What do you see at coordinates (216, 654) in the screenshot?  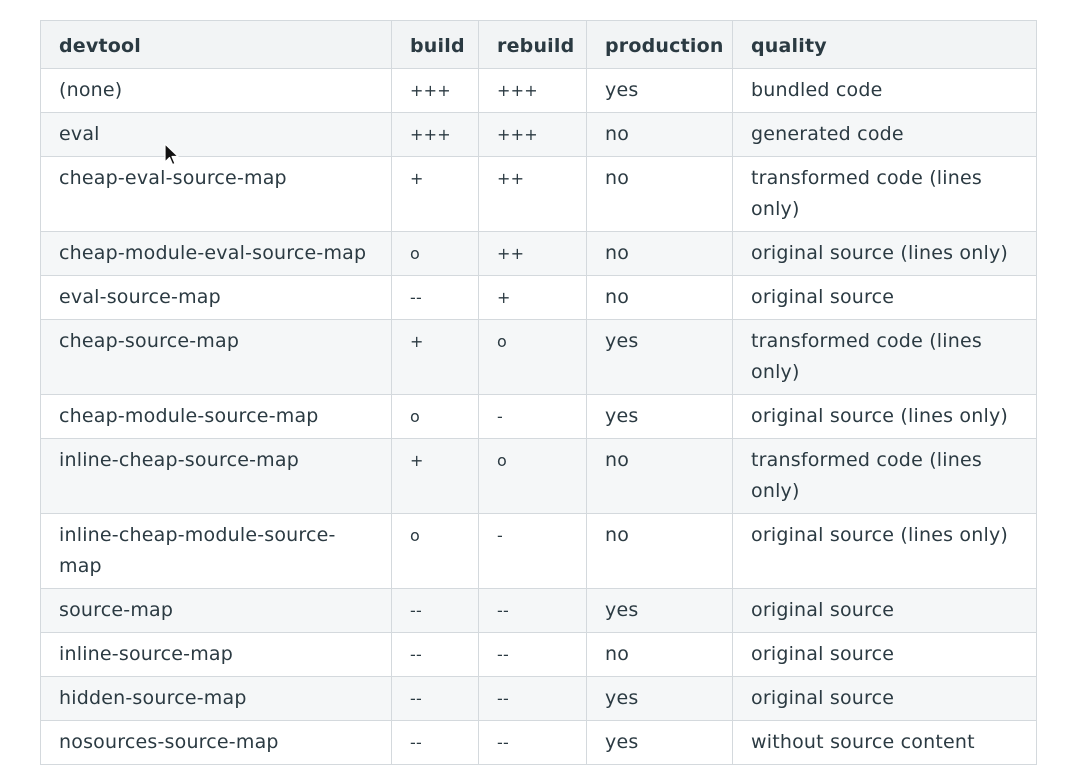 I see `cell-devtool: inline-source-map` at bounding box center [216, 654].